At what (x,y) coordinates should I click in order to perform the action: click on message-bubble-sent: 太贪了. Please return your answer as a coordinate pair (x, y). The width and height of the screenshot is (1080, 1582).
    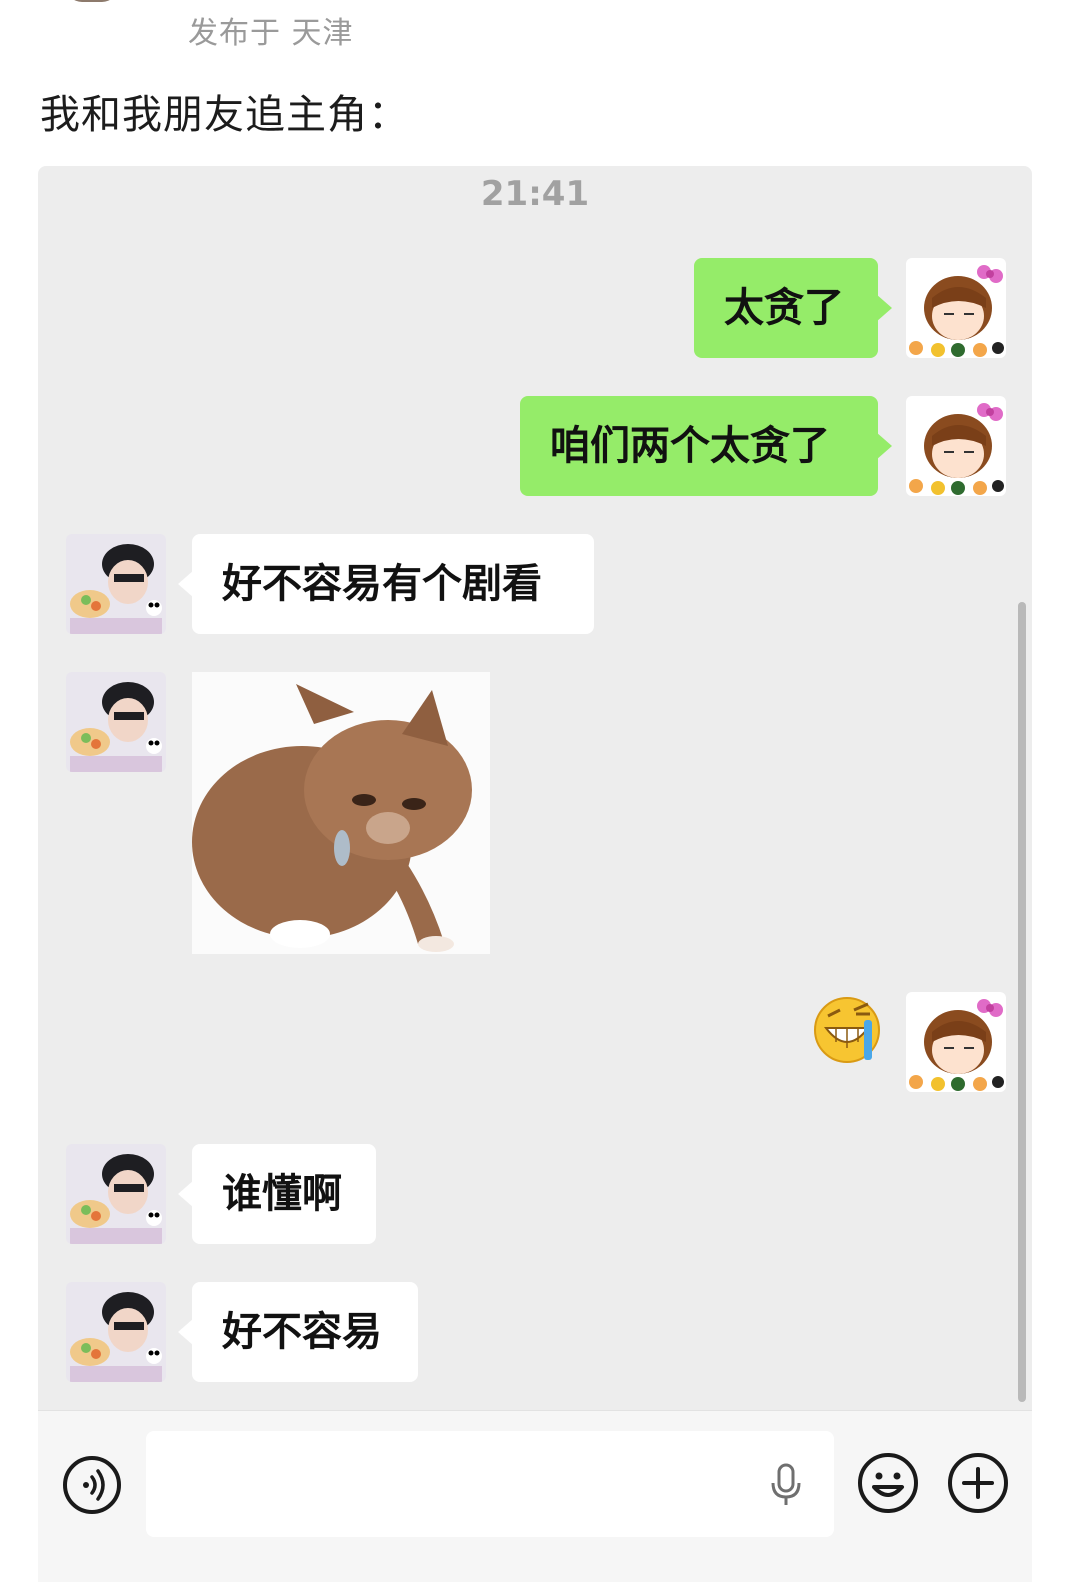
    Looking at the image, I should click on (793, 308).